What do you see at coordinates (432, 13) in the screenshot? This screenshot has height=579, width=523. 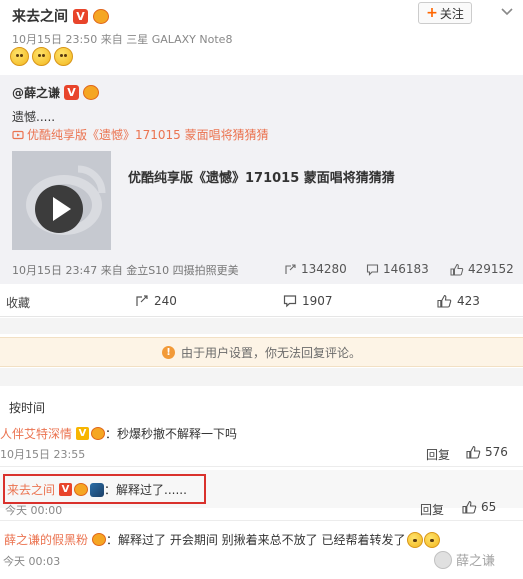 I see `plus-icon: +` at bounding box center [432, 13].